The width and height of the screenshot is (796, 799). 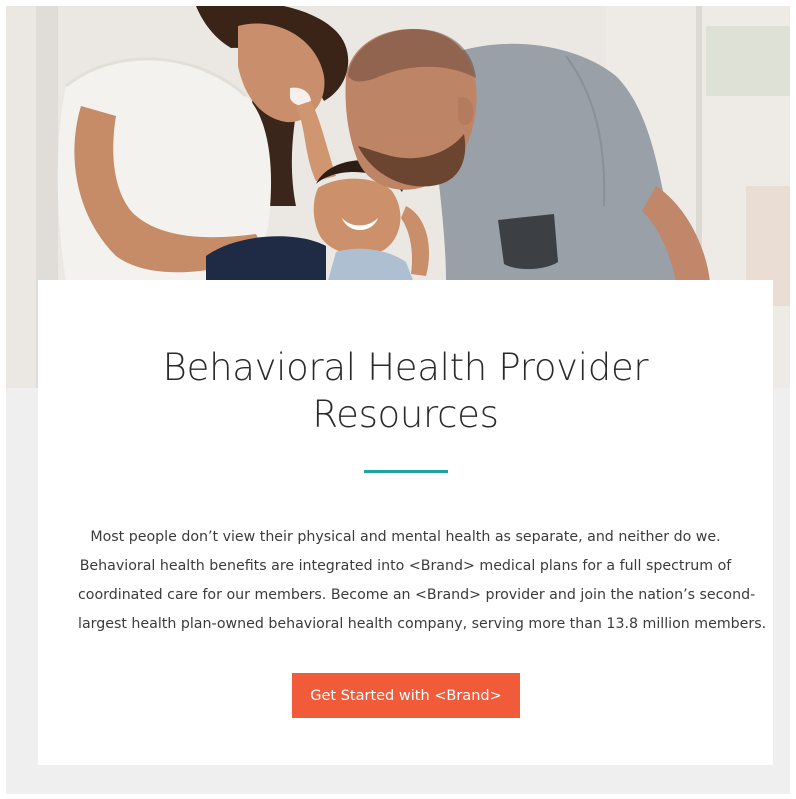 What do you see at coordinates (405, 414) in the screenshot?
I see `page-title-line-2: Resources` at bounding box center [405, 414].